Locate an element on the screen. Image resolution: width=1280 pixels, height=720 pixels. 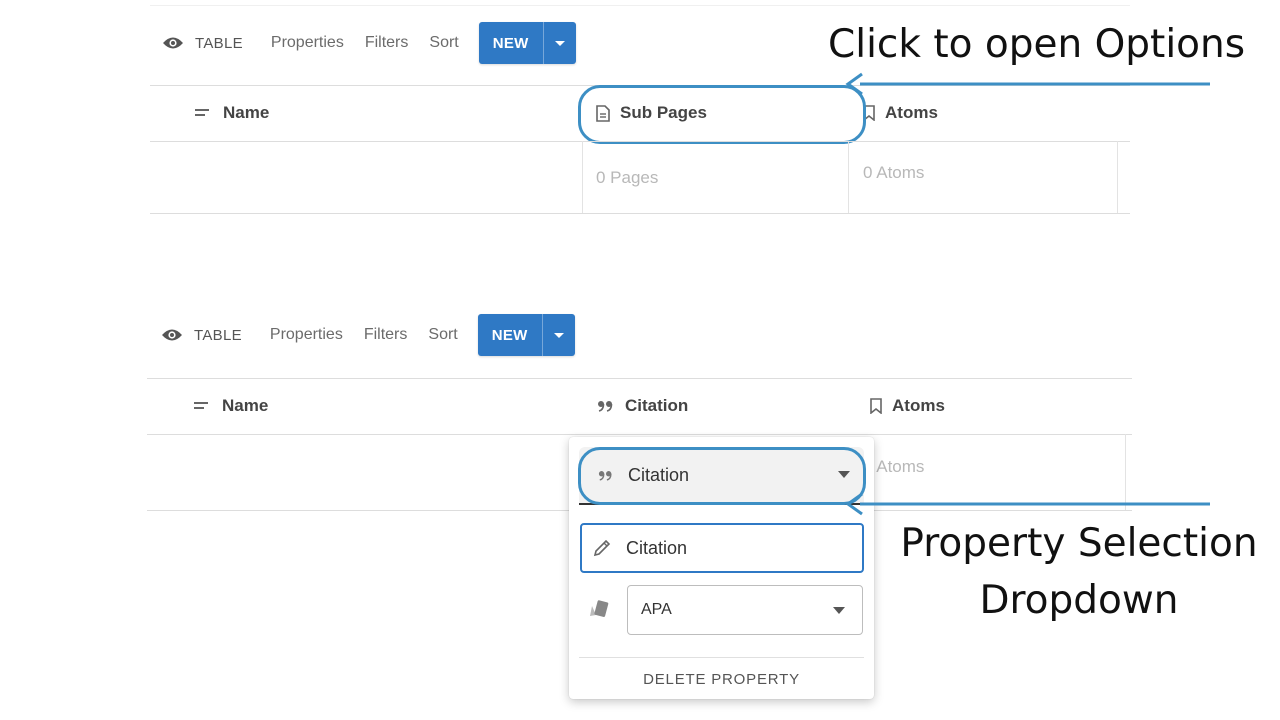
citation-style-value: APA is located at coordinates (656, 609).